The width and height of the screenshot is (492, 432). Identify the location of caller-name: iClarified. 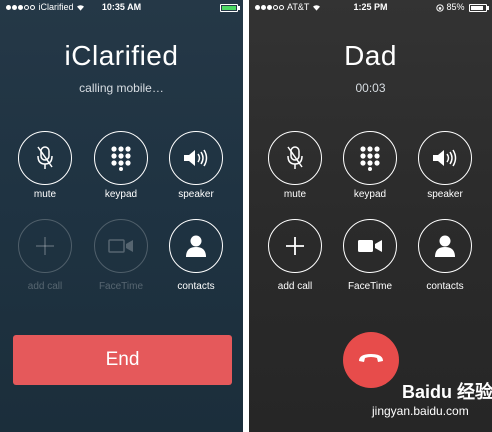
(121, 55).